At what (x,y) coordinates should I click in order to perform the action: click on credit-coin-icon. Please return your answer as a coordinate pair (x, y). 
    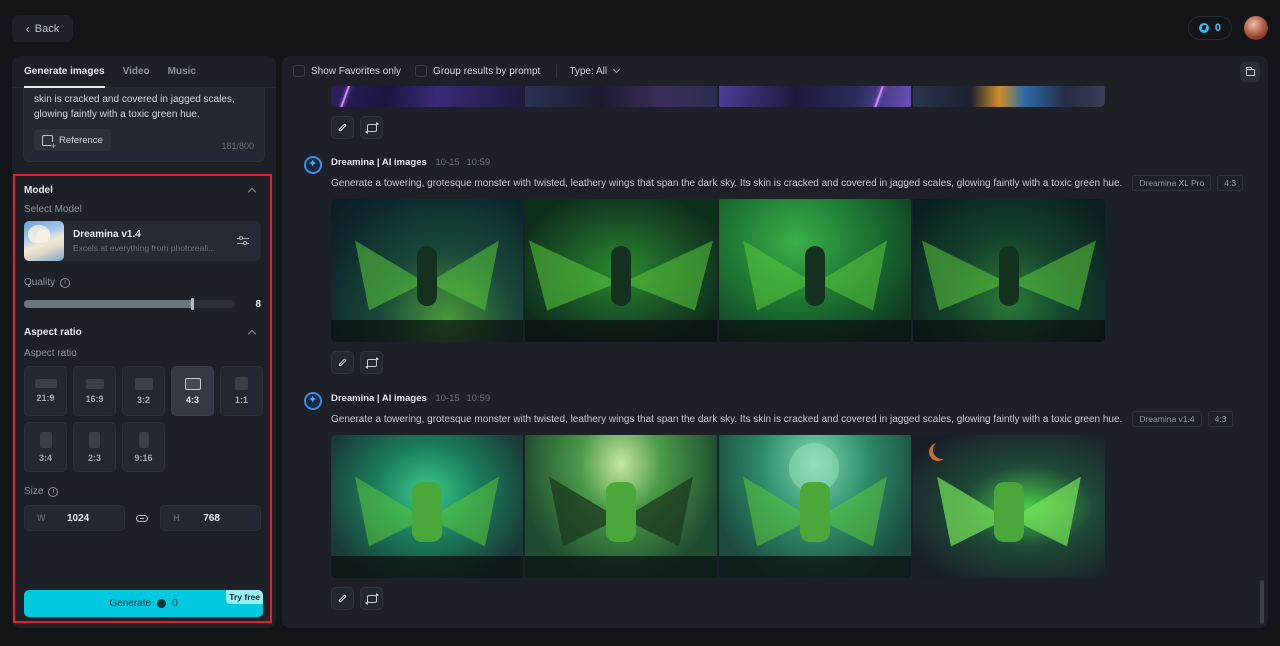
    Looking at the image, I should click on (1203, 28).